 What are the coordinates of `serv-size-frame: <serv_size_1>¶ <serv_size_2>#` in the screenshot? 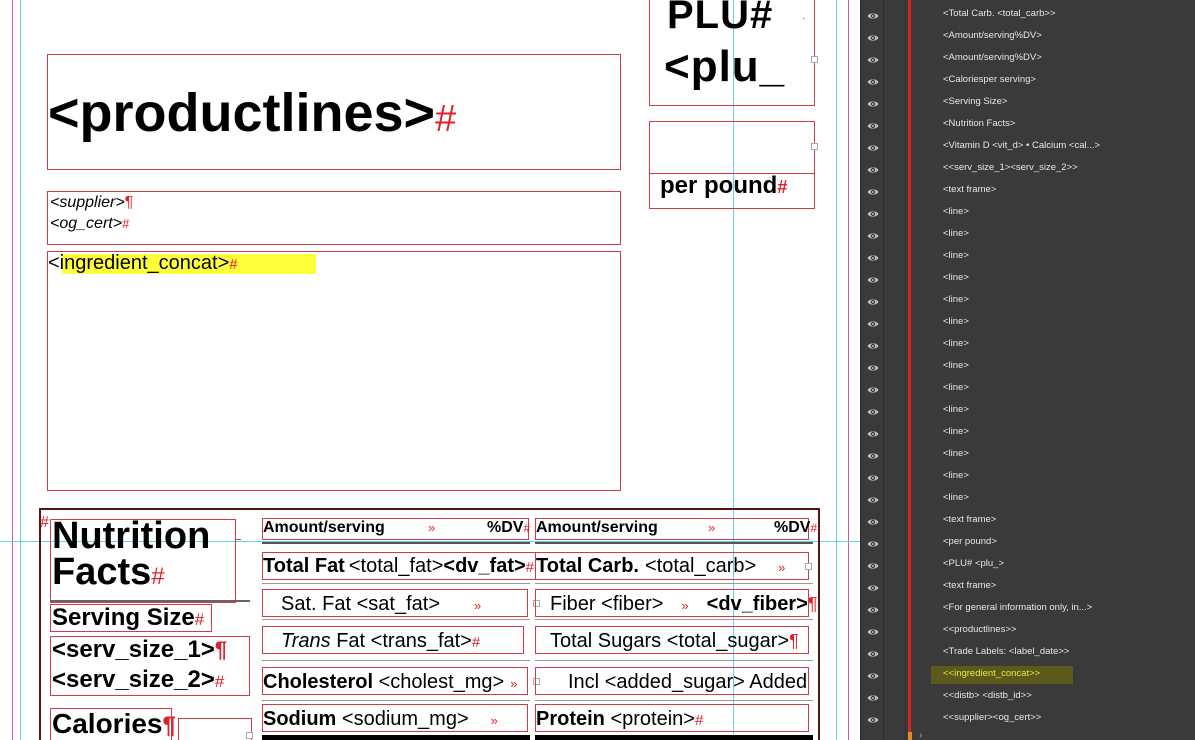 It's located at (150, 666).